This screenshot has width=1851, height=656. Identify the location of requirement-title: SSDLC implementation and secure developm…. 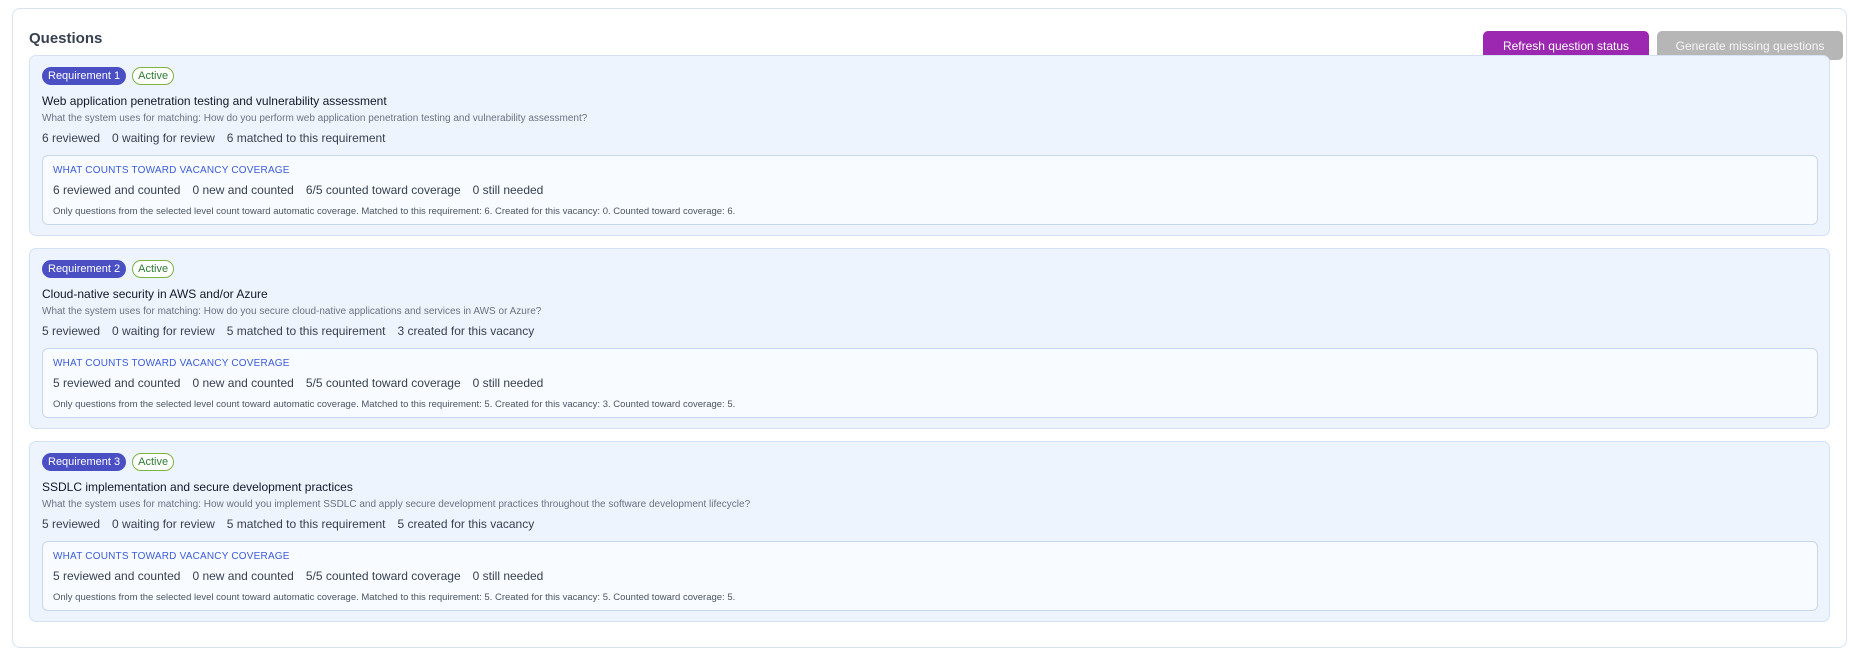
(197, 487).